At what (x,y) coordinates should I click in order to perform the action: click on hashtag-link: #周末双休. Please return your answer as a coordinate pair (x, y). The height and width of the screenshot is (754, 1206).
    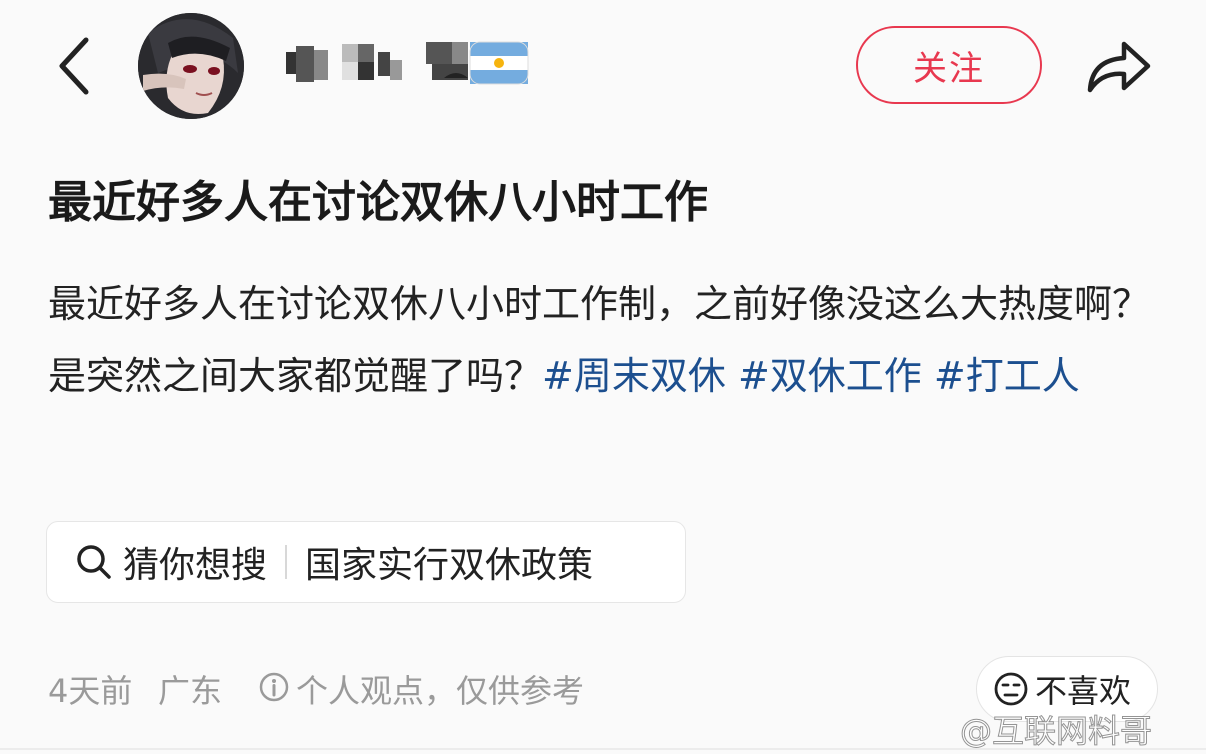
    Looking at the image, I should click on (634, 376).